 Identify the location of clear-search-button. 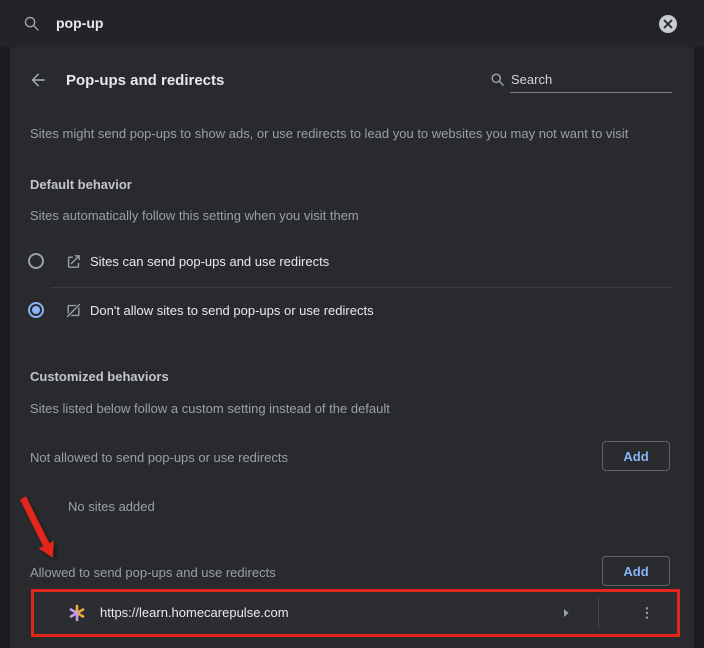
(668, 24).